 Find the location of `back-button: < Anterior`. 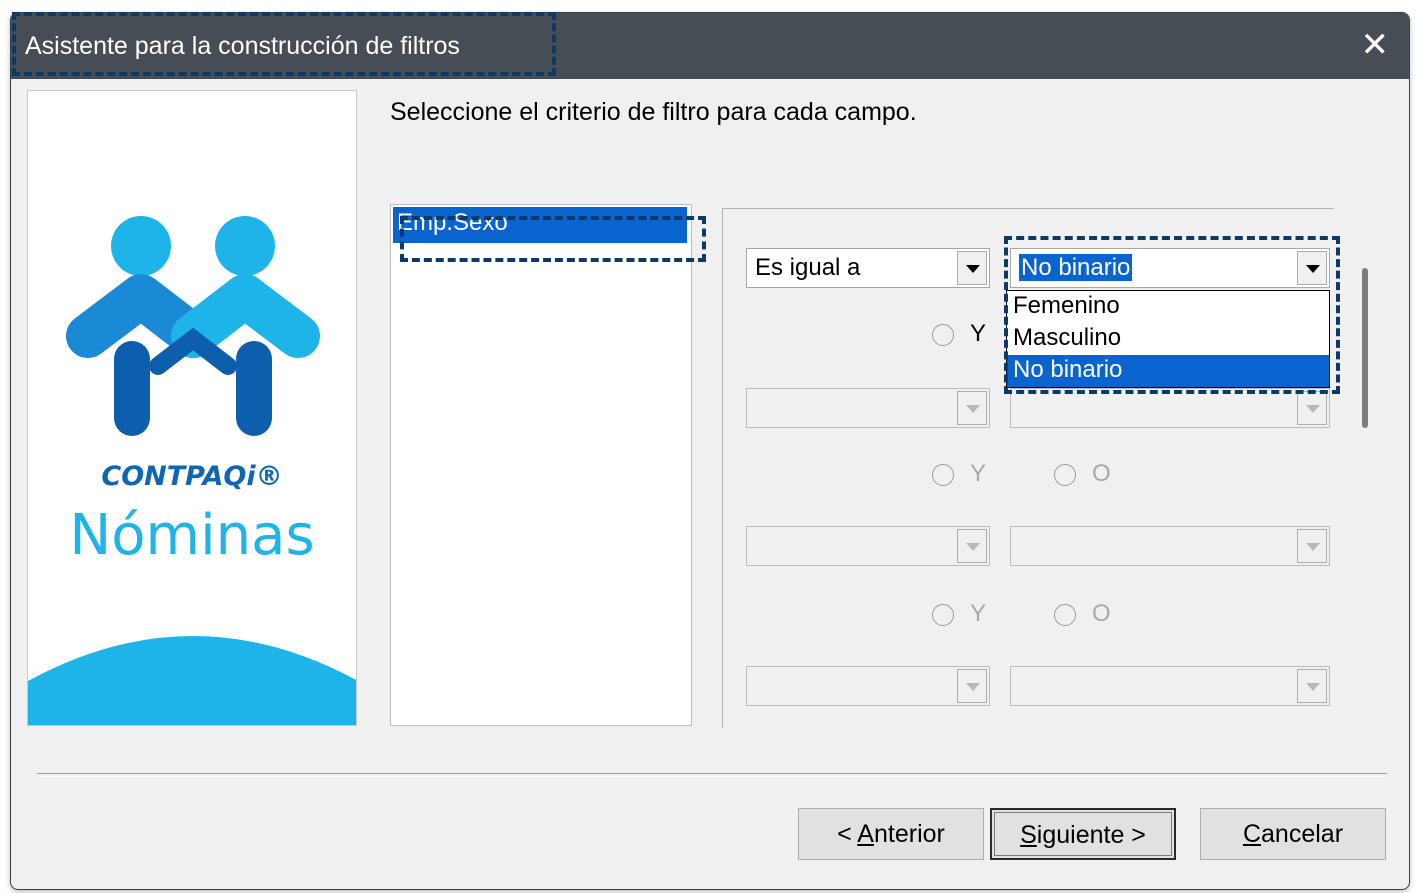

back-button: < Anterior is located at coordinates (891, 834).